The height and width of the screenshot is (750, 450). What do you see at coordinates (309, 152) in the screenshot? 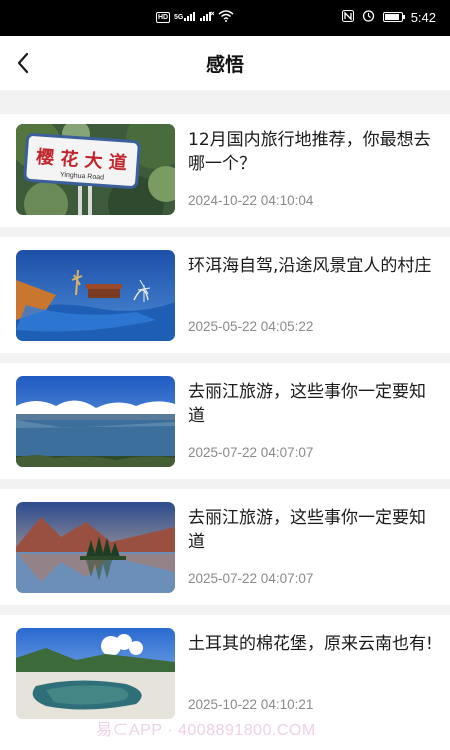
I see `article-title: 12月国内旅行地推荐，你最想去哪一个？` at bounding box center [309, 152].